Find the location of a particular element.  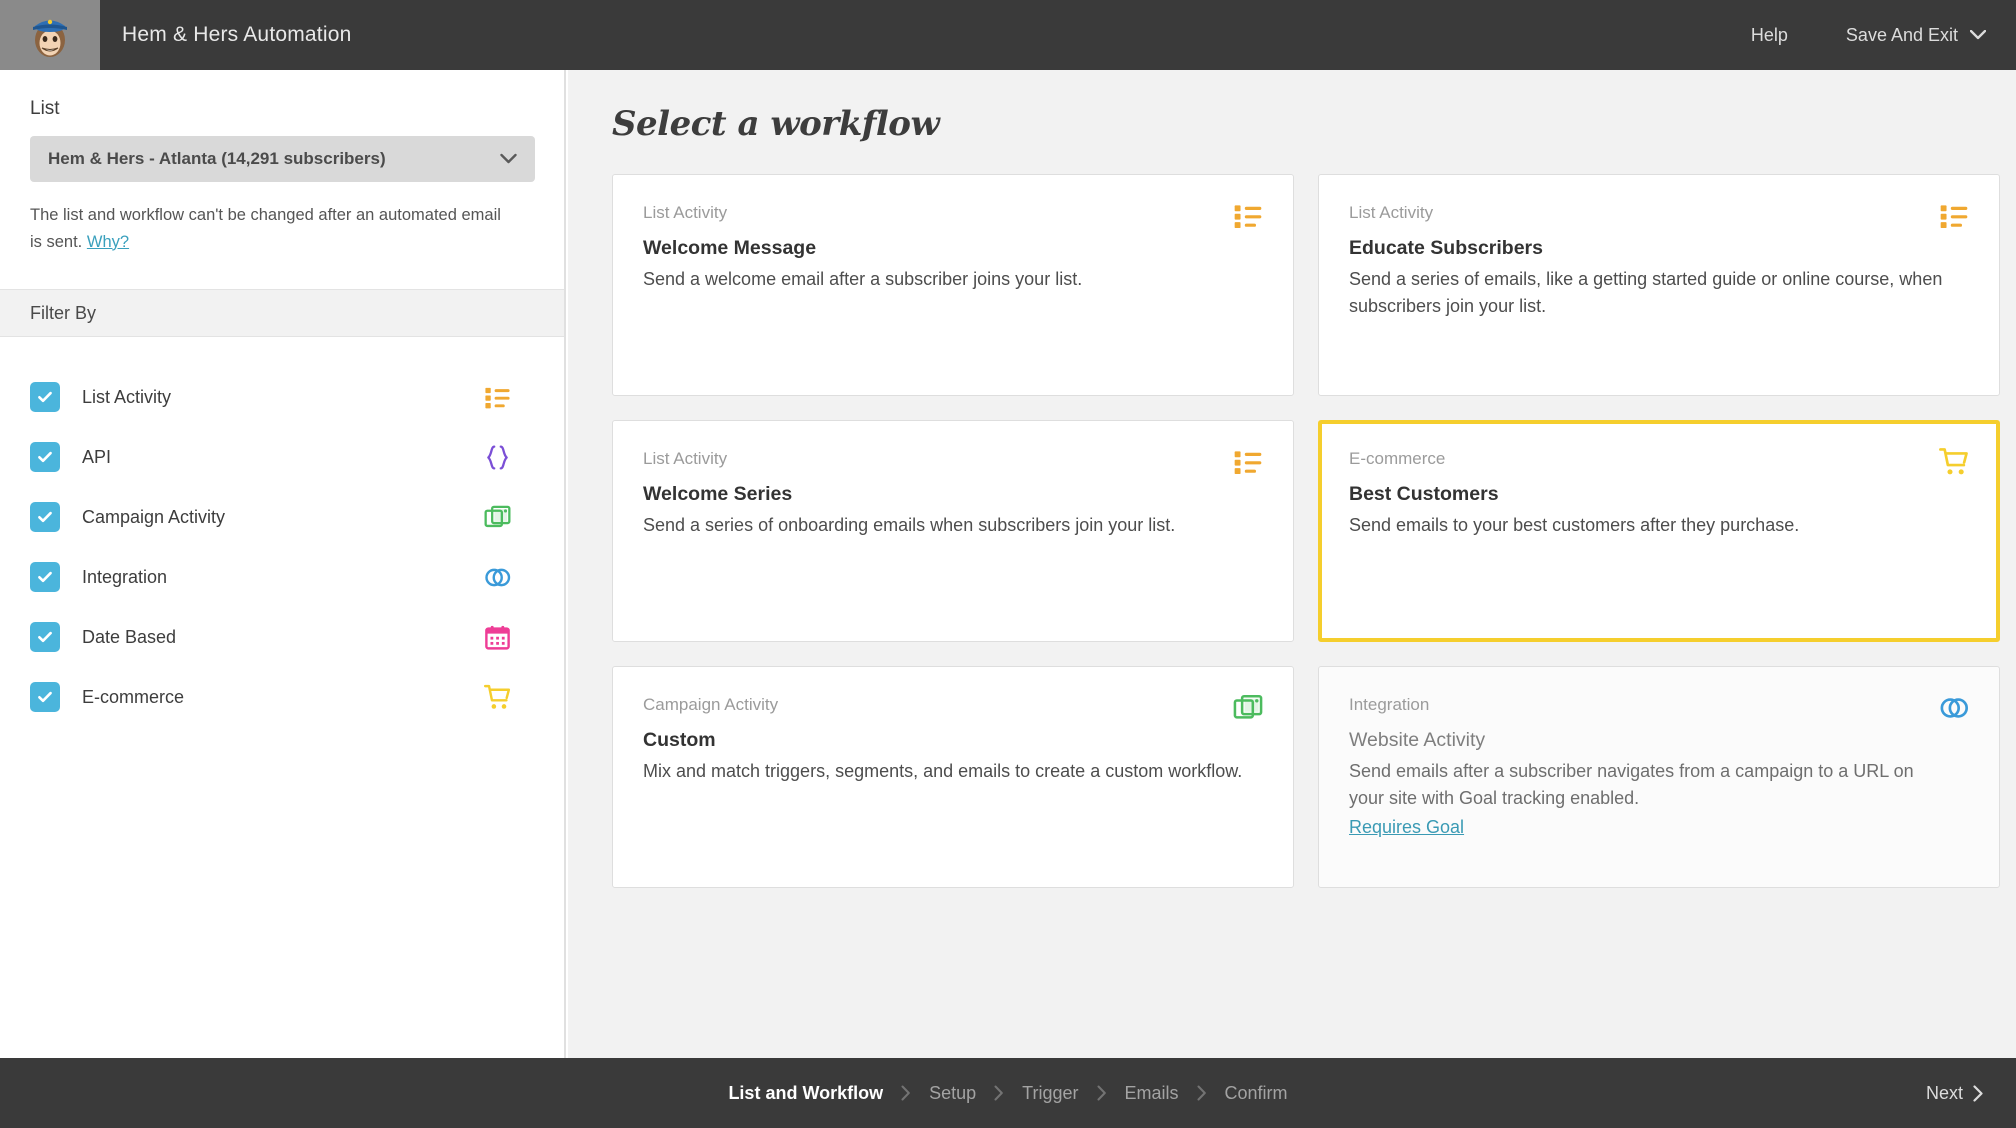

workflow-card-title: Educate Subscribers is located at coordinates (1446, 248).